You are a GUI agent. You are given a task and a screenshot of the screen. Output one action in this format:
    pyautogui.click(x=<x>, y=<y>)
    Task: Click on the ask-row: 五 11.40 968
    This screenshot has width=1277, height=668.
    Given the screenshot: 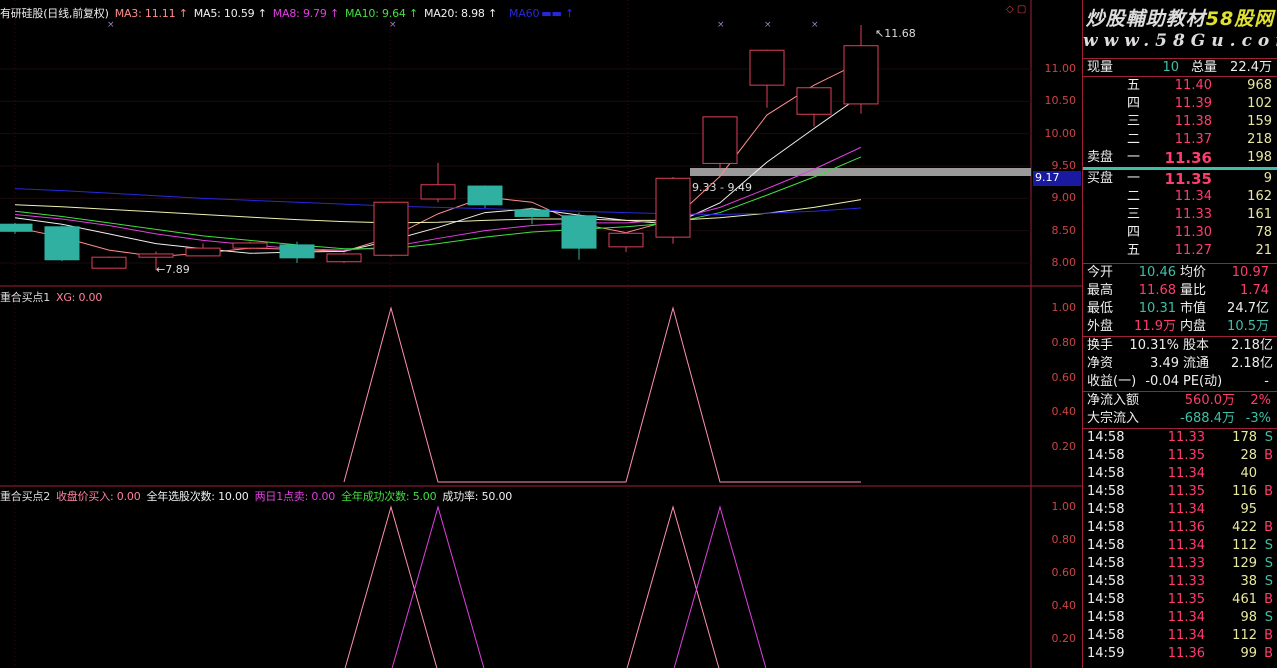 What is the action you would take?
    pyautogui.click(x=1199, y=85)
    